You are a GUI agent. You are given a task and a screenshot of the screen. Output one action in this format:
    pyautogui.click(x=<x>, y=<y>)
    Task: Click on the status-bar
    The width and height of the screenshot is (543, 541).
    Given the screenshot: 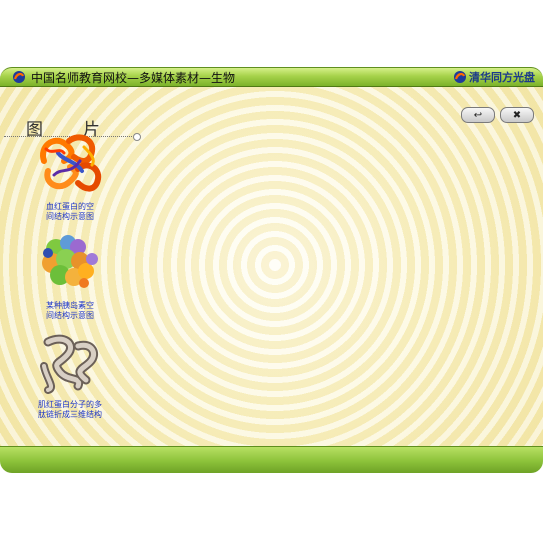 What is the action you would take?
    pyautogui.click(x=271, y=459)
    